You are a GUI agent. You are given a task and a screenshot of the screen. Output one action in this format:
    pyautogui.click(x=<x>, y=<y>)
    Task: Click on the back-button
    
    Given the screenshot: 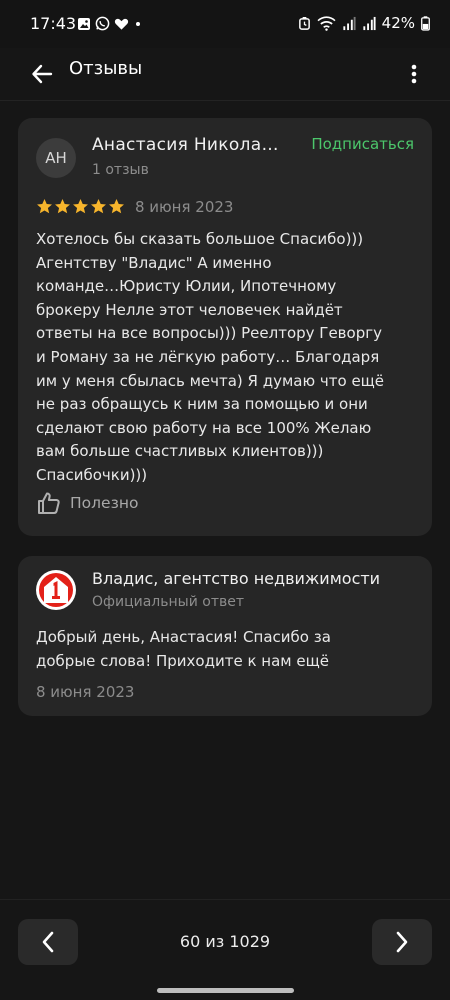 What is the action you would take?
    pyautogui.click(x=42, y=74)
    